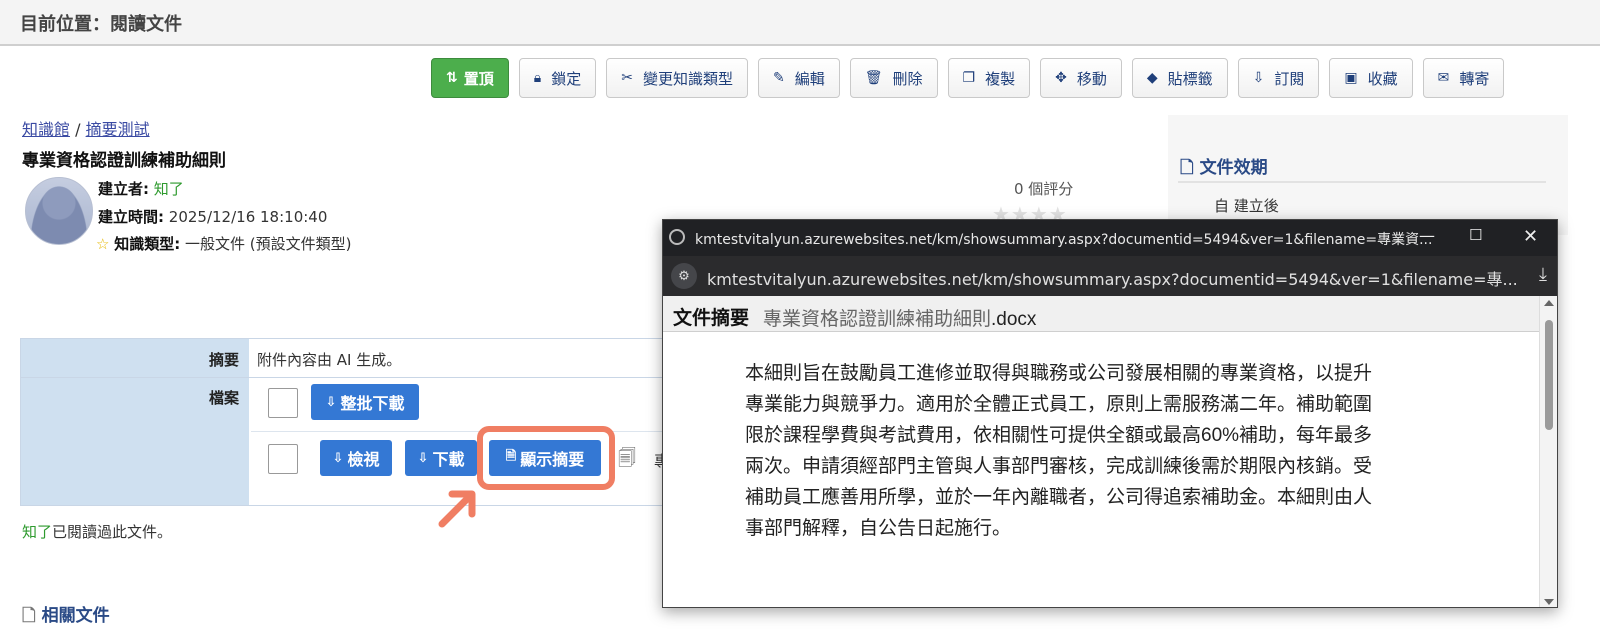  I want to click on mail-icon: ✉, so click(1443, 78).